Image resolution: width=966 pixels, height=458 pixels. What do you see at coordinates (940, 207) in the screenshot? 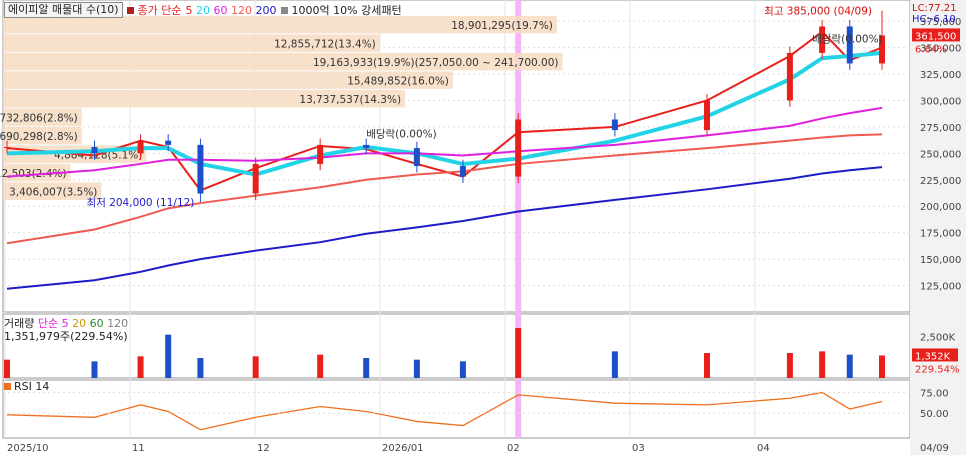
I see `price-tick-label: 200,000` at bounding box center [940, 207].